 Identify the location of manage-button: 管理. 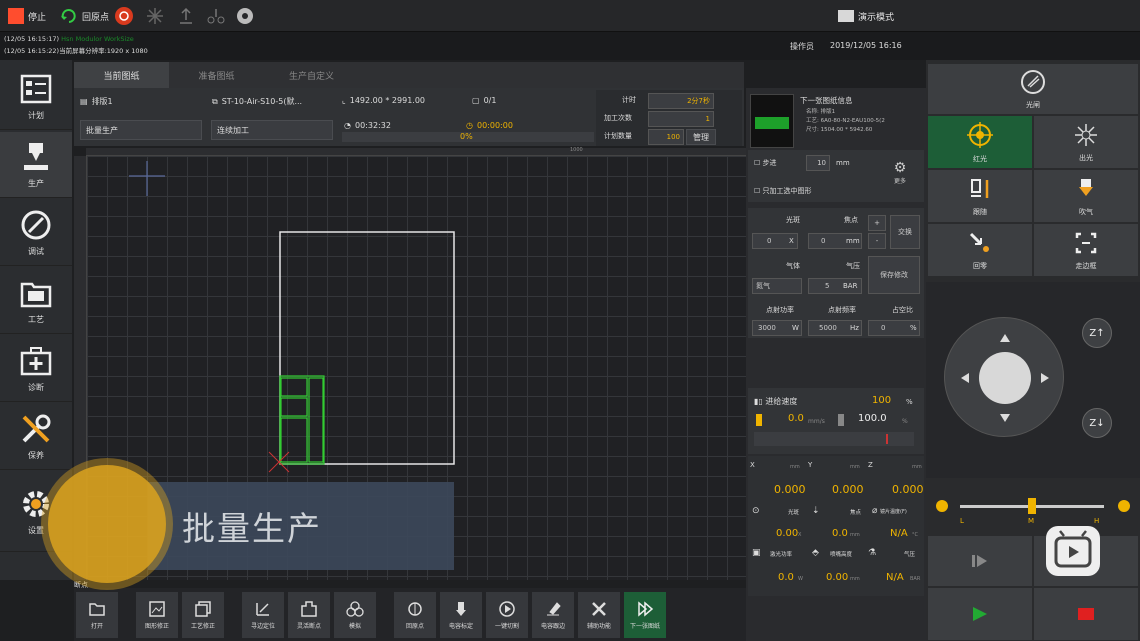
(701, 137).